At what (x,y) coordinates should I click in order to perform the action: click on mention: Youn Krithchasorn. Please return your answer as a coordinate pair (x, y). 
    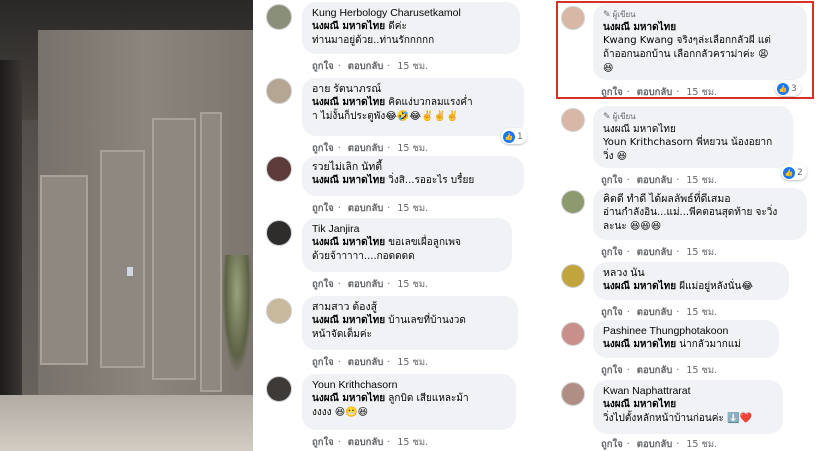
    Looking at the image, I should click on (648, 142).